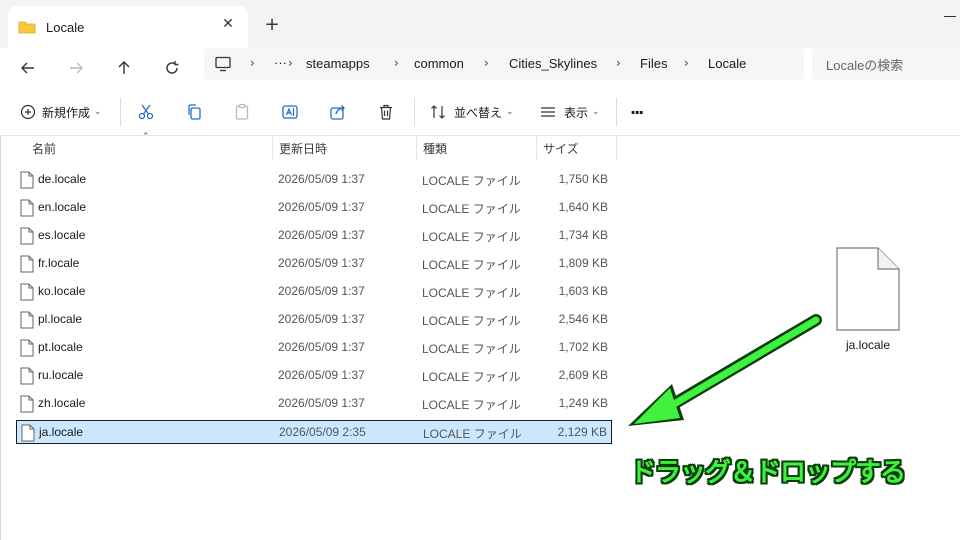 This screenshot has width=960, height=540. I want to click on breadcrumb-item: common, so click(439, 63).